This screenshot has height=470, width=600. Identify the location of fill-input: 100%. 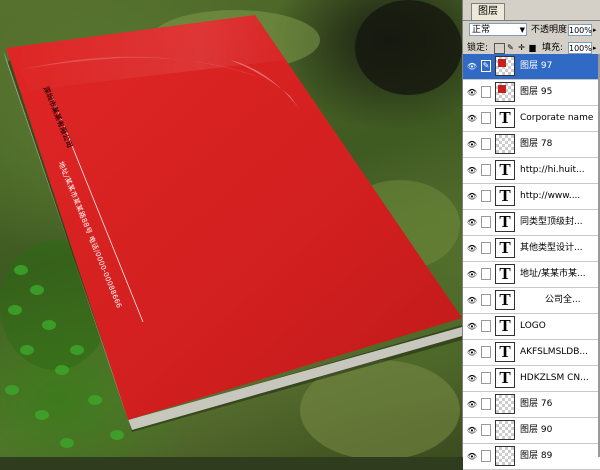
(580, 48).